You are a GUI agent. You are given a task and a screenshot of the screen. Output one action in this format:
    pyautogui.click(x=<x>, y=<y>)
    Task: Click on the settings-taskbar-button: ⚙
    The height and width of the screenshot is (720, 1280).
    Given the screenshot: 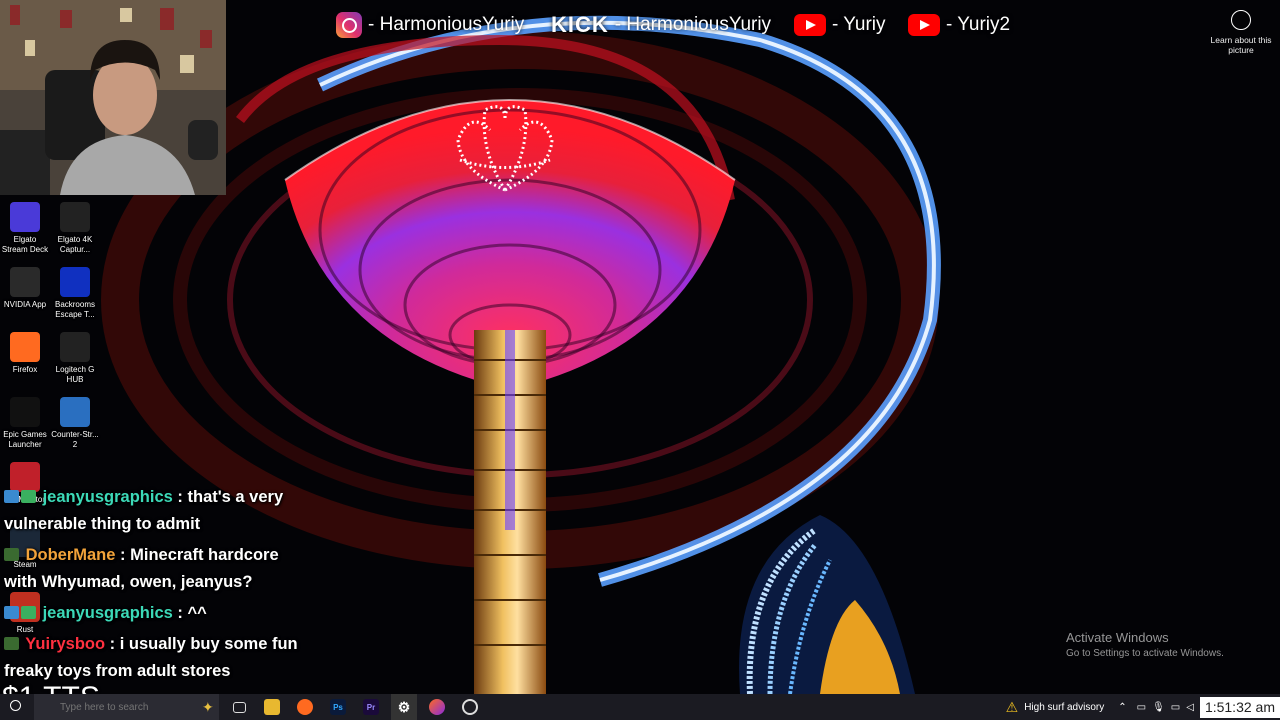 What is the action you would take?
    pyautogui.click(x=404, y=707)
    